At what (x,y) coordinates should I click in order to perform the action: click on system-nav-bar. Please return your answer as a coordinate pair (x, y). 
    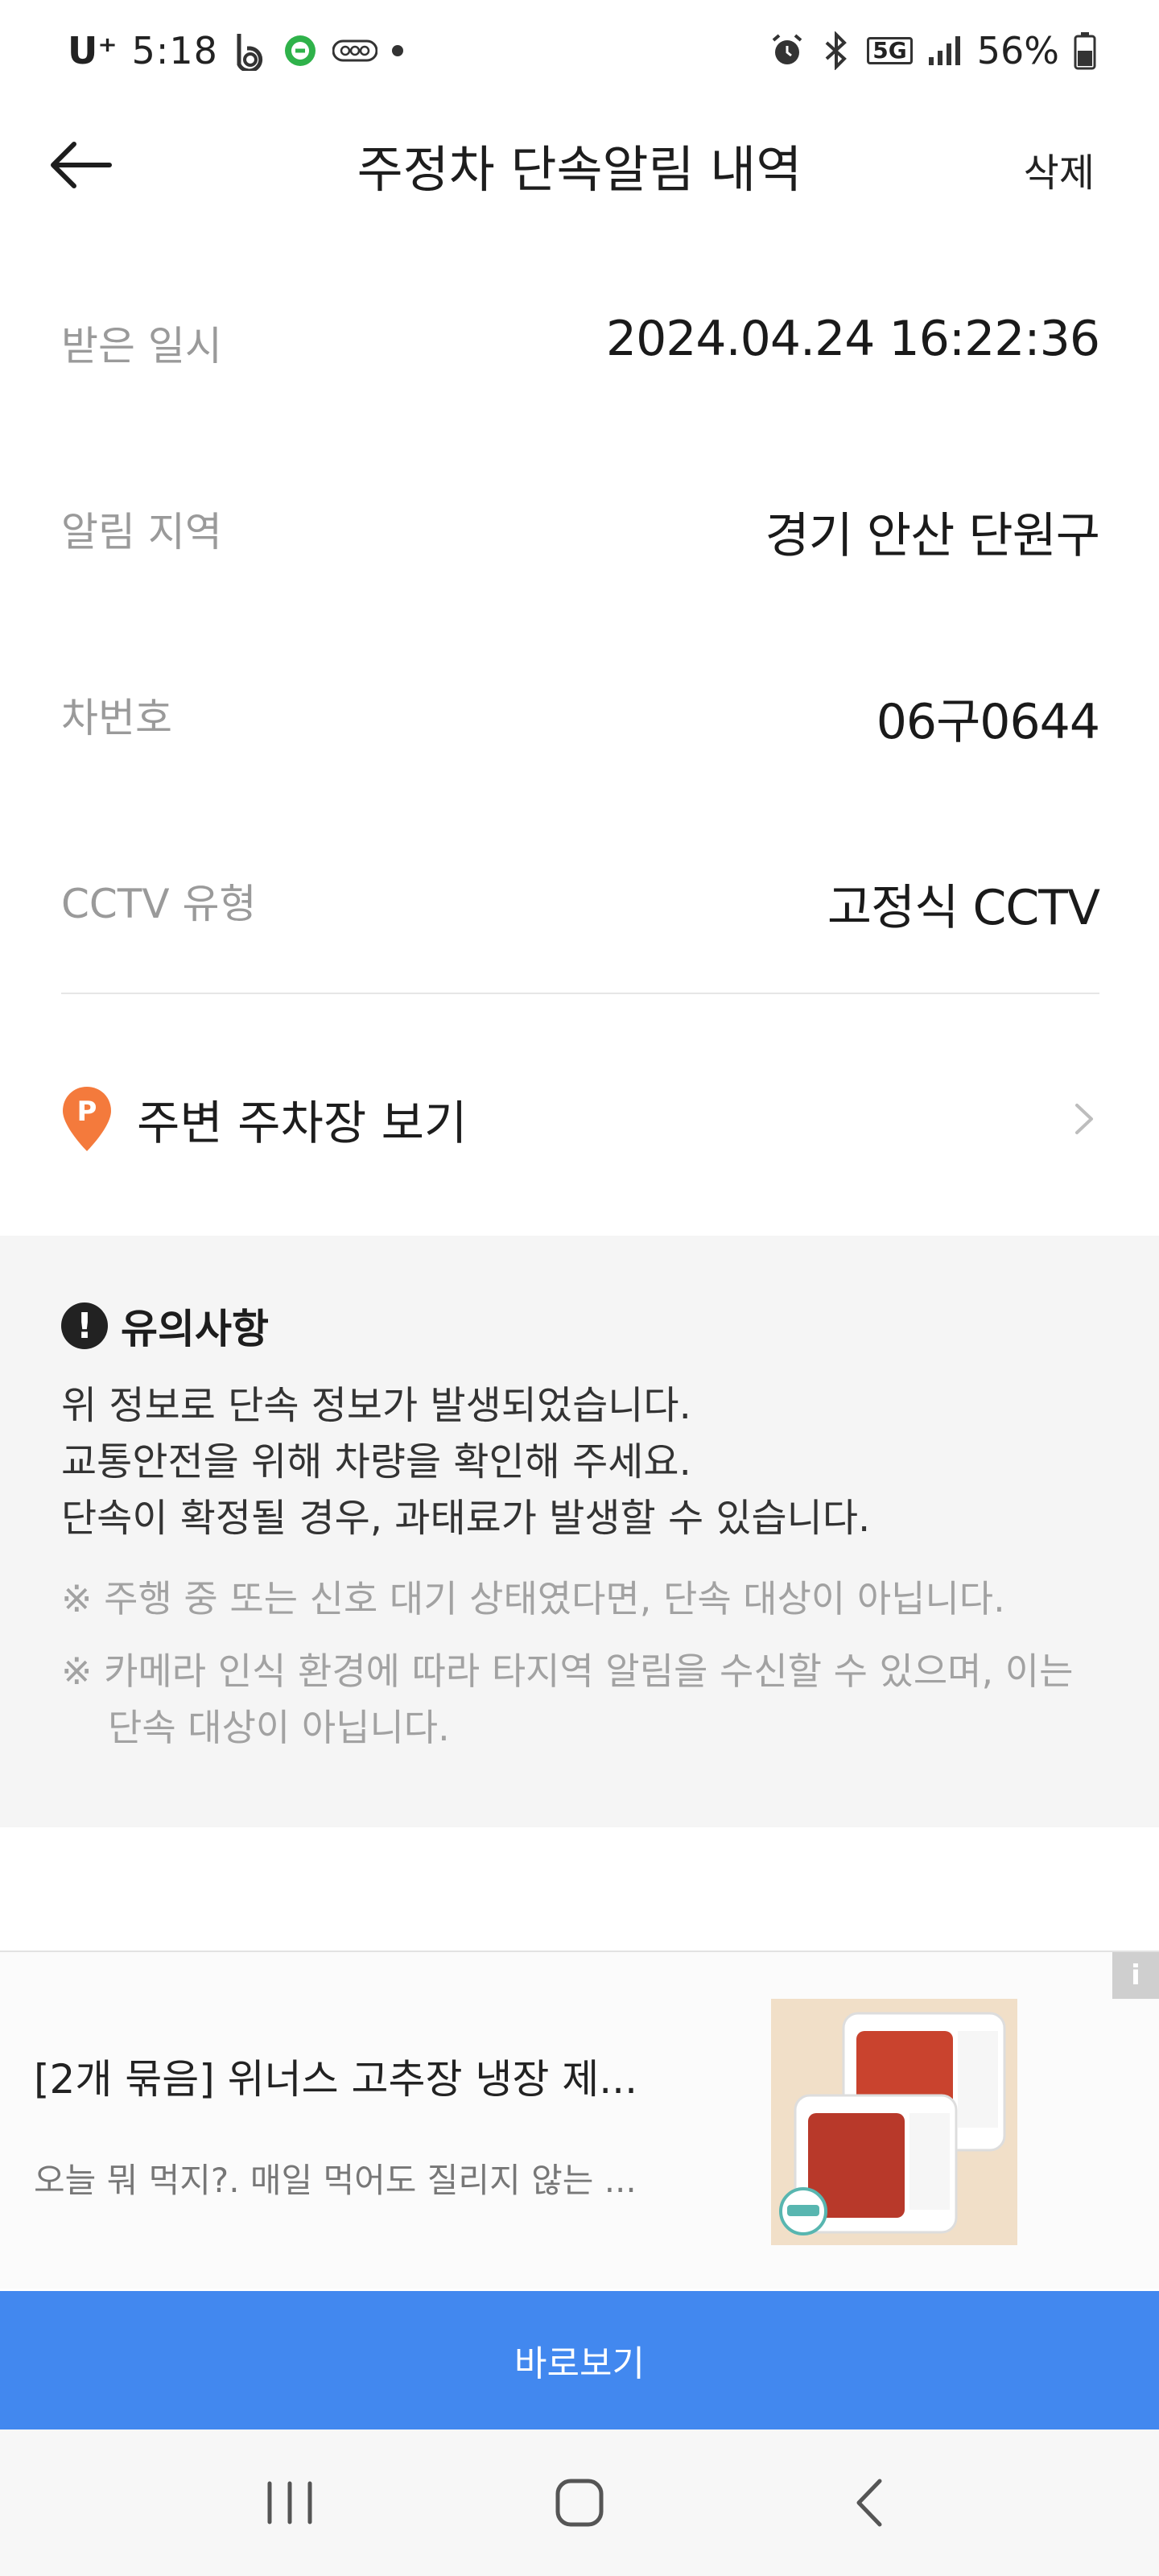
    Looking at the image, I should click on (579, 2502).